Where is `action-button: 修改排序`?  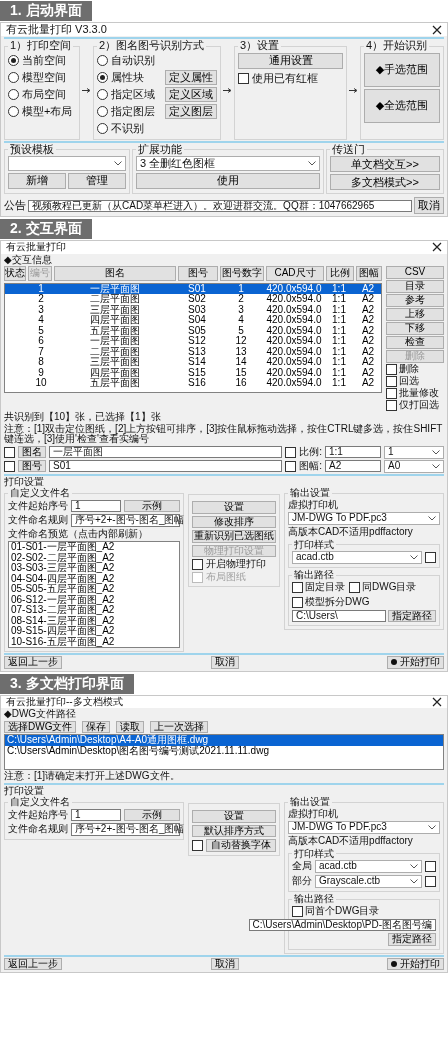
action-button: 修改排序 is located at coordinates (234, 522).